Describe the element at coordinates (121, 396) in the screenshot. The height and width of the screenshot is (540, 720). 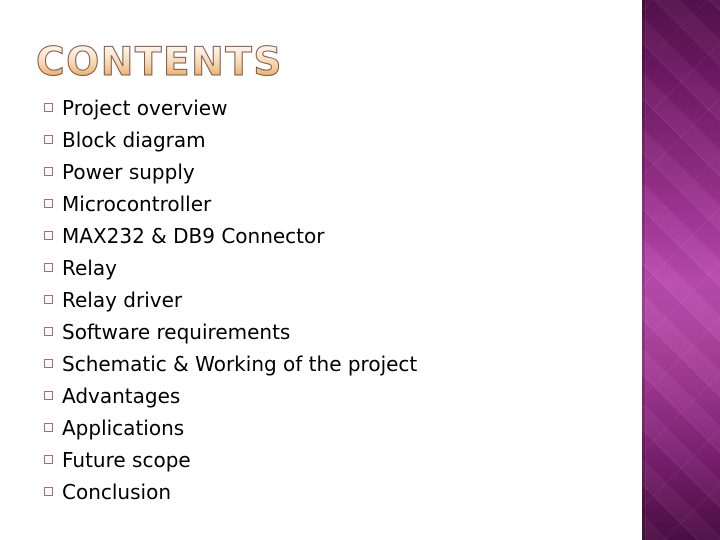
I see `list-item-label: Advantages` at that location.